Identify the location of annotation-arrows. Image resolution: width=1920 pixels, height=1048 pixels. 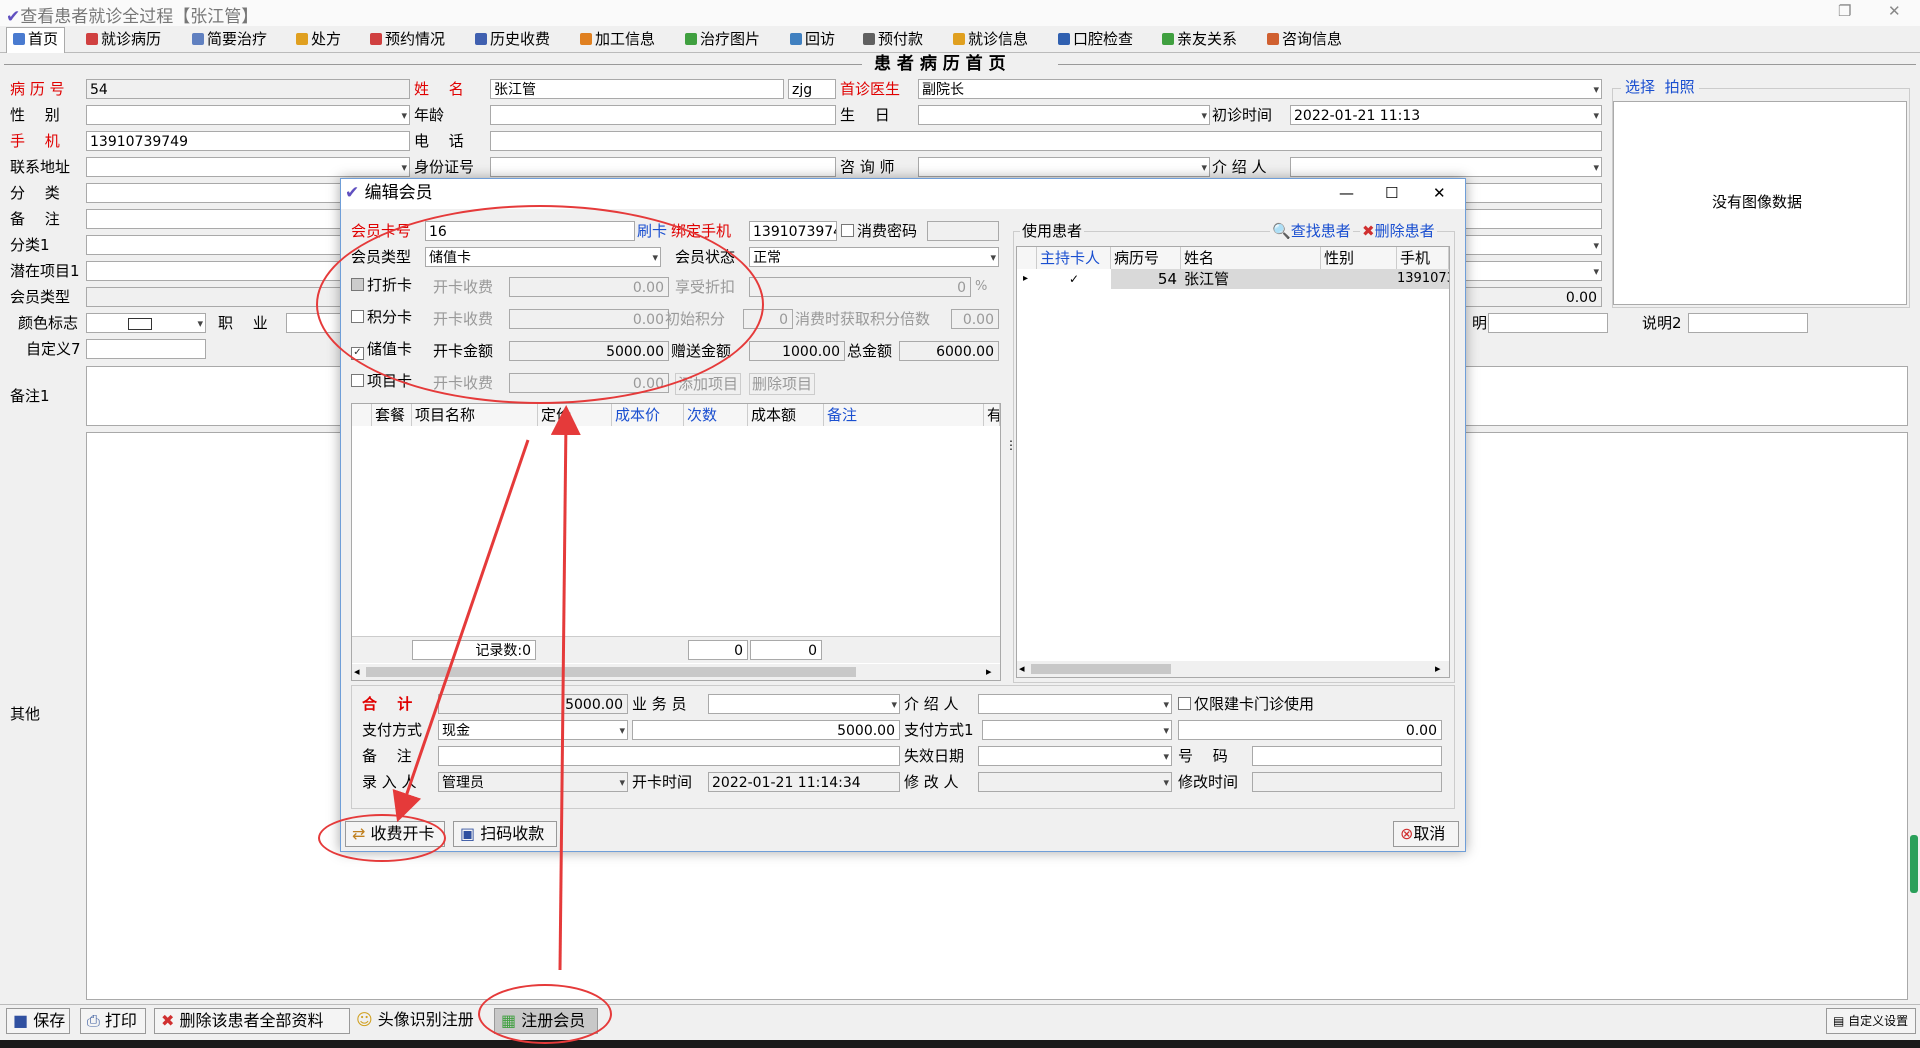
(486, 688).